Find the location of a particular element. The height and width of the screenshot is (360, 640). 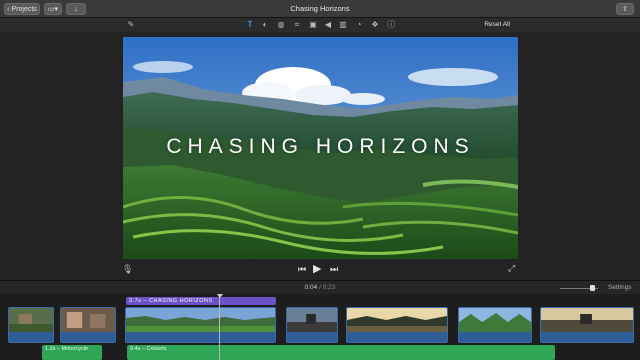

title-bar: ‹ Projects ▭▾ ↓ Chasing Horizons ⇪ is located at coordinates (320, 9).